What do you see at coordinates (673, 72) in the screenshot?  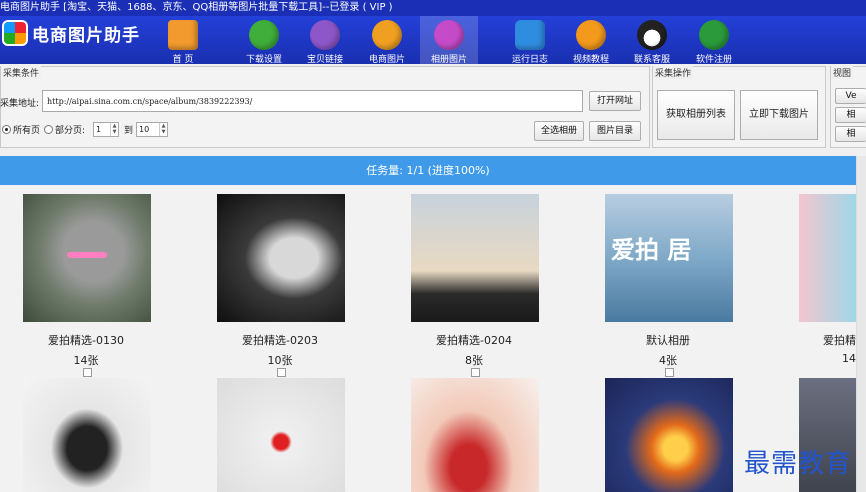 I see `collect-actions-legend: 采集操作` at bounding box center [673, 72].